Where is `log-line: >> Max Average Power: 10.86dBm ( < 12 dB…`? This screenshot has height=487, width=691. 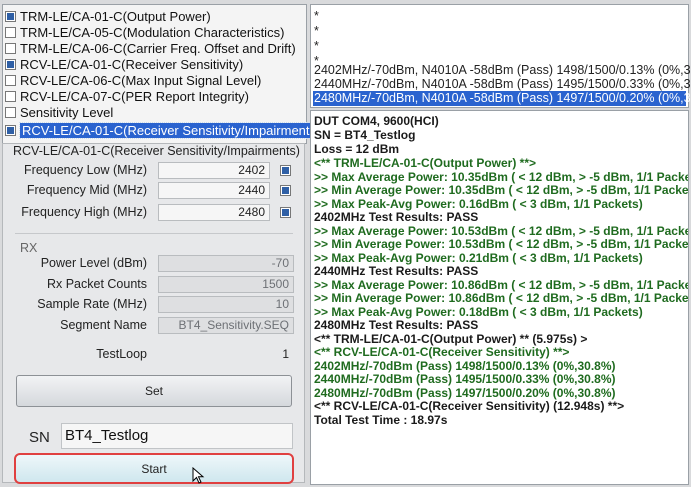
log-line: >> Max Average Power: 10.86dBm ( < 12 dB… is located at coordinates (501, 285).